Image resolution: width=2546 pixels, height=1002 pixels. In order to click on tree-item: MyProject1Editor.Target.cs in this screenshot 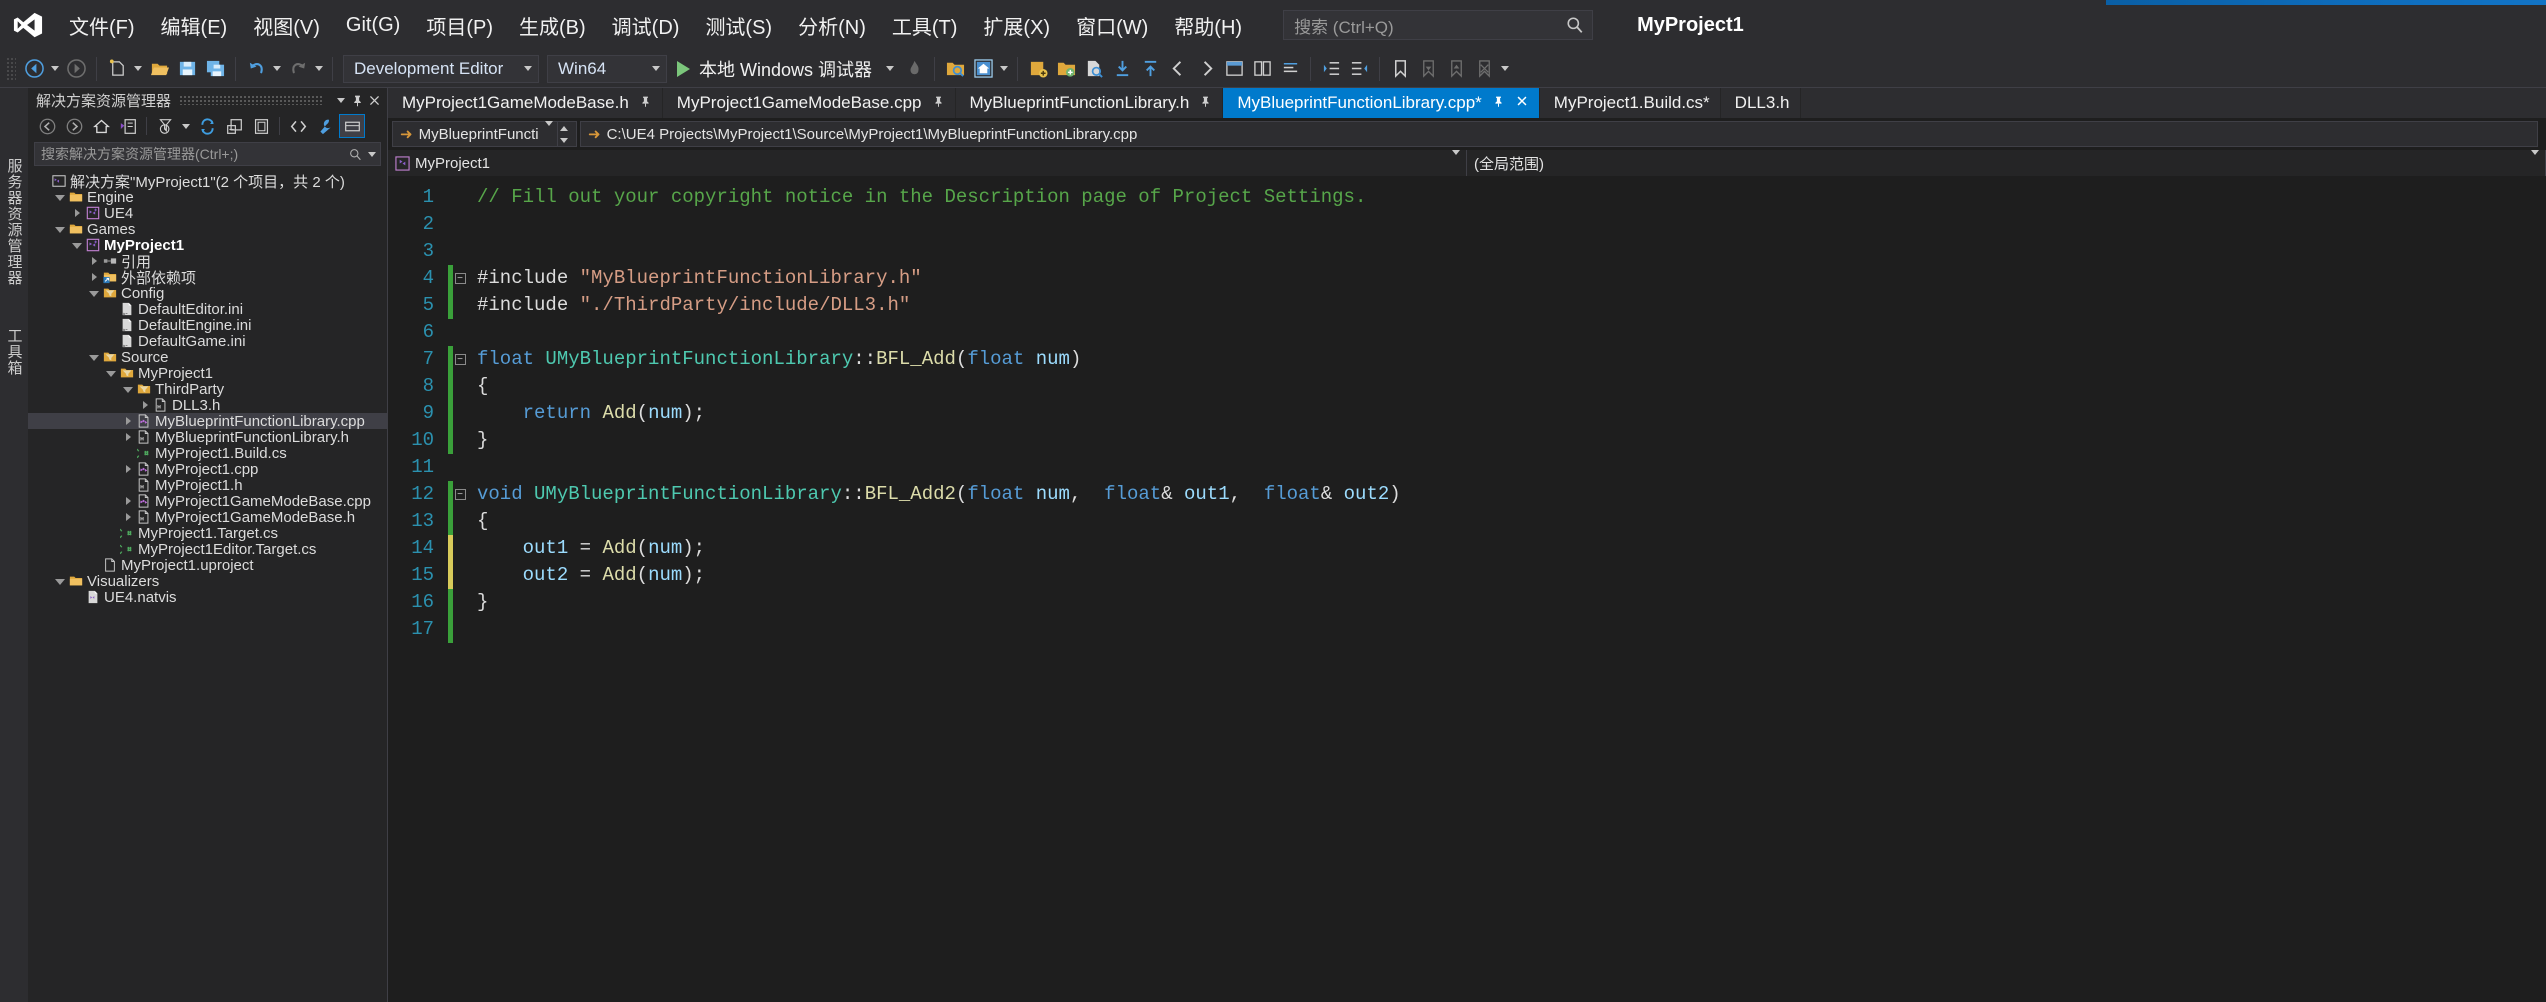, I will do `click(207, 549)`.